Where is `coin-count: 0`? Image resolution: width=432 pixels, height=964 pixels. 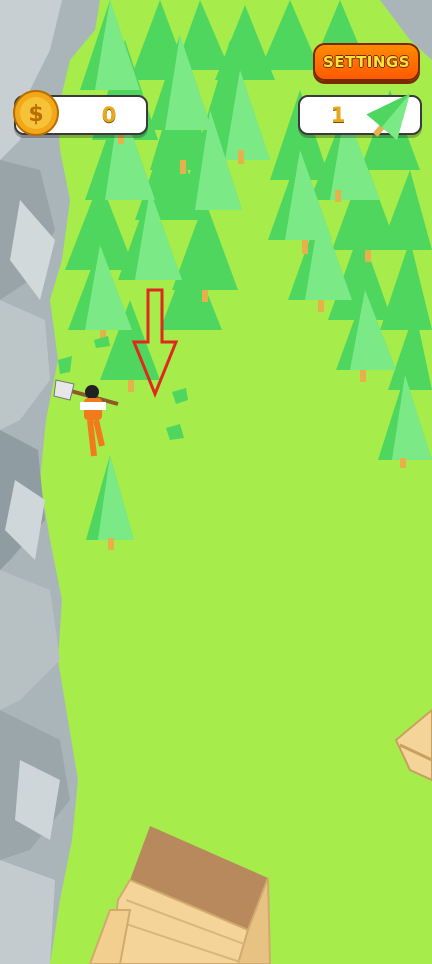 coin-count: 0 is located at coordinates (109, 115).